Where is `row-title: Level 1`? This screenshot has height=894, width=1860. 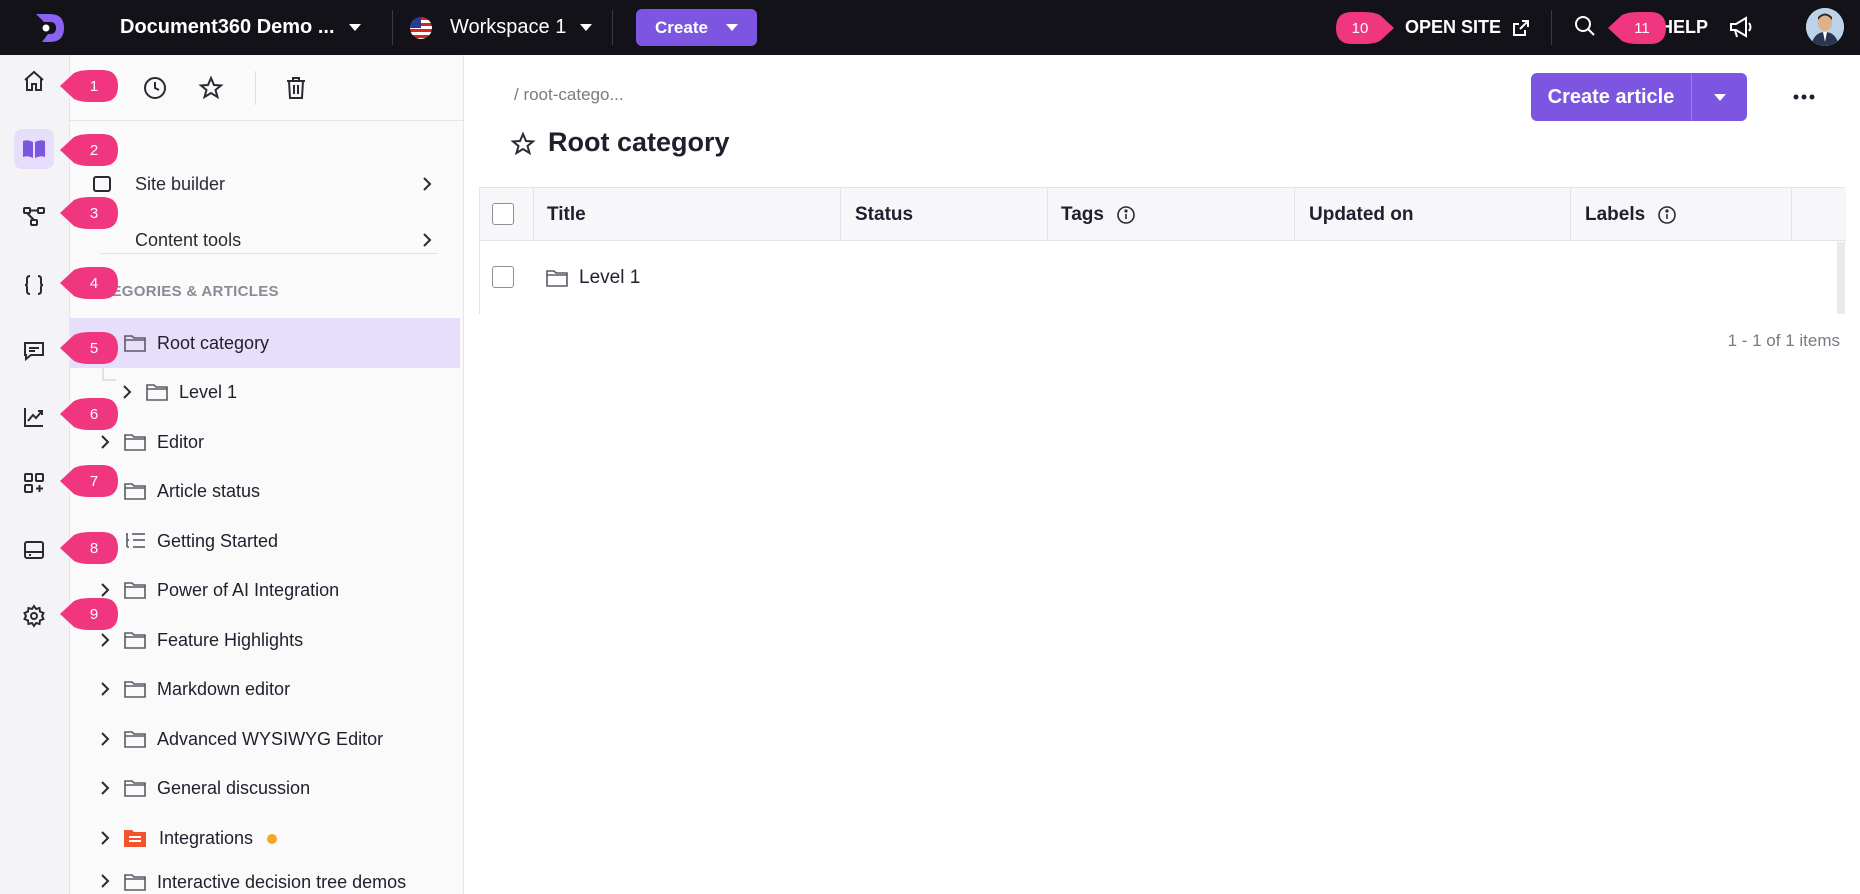 row-title: Level 1 is located at coordinates (610, 277).